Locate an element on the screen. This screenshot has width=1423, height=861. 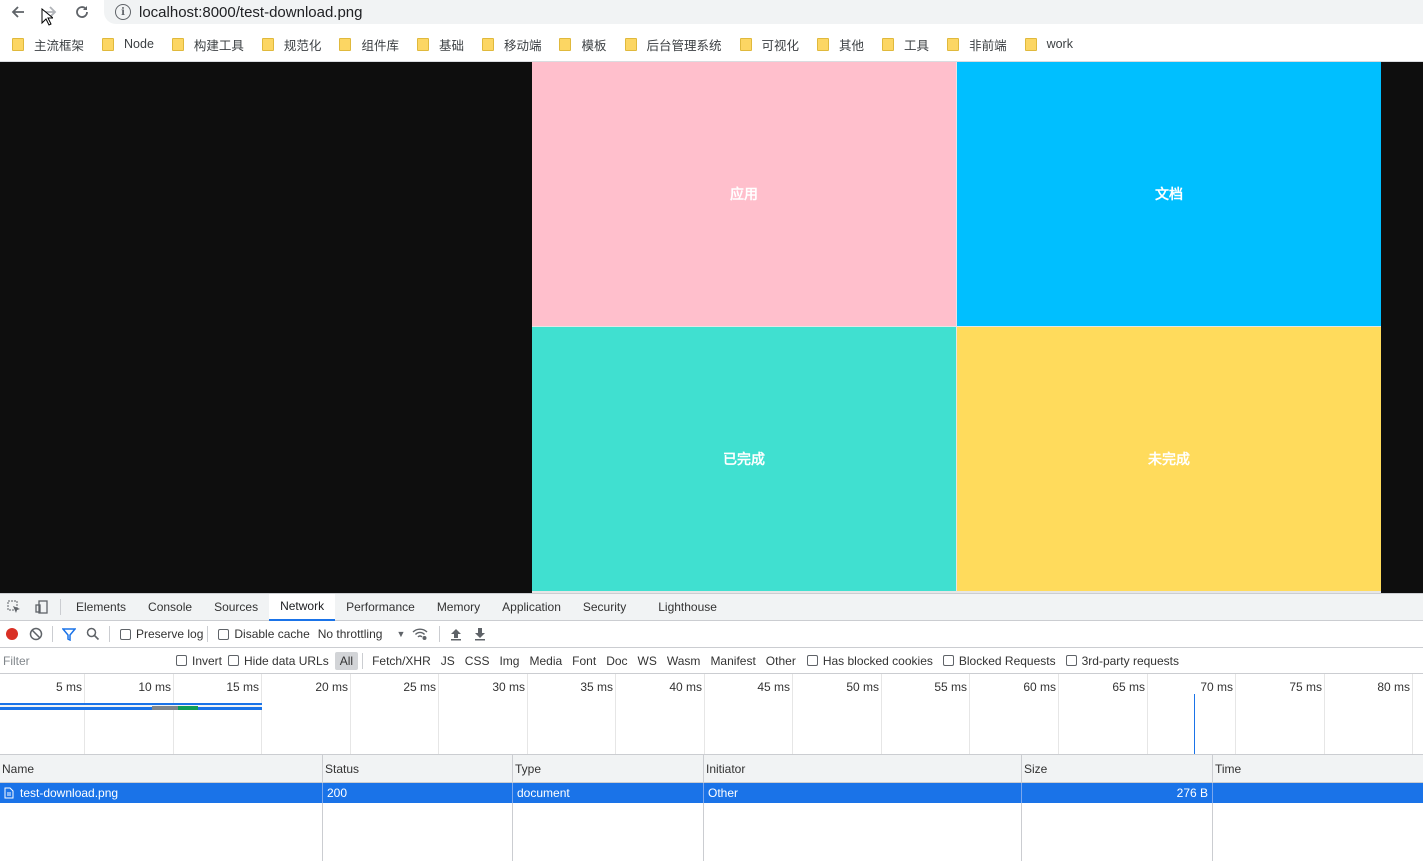
tab-application: Application is located at coordinates (531, 607).